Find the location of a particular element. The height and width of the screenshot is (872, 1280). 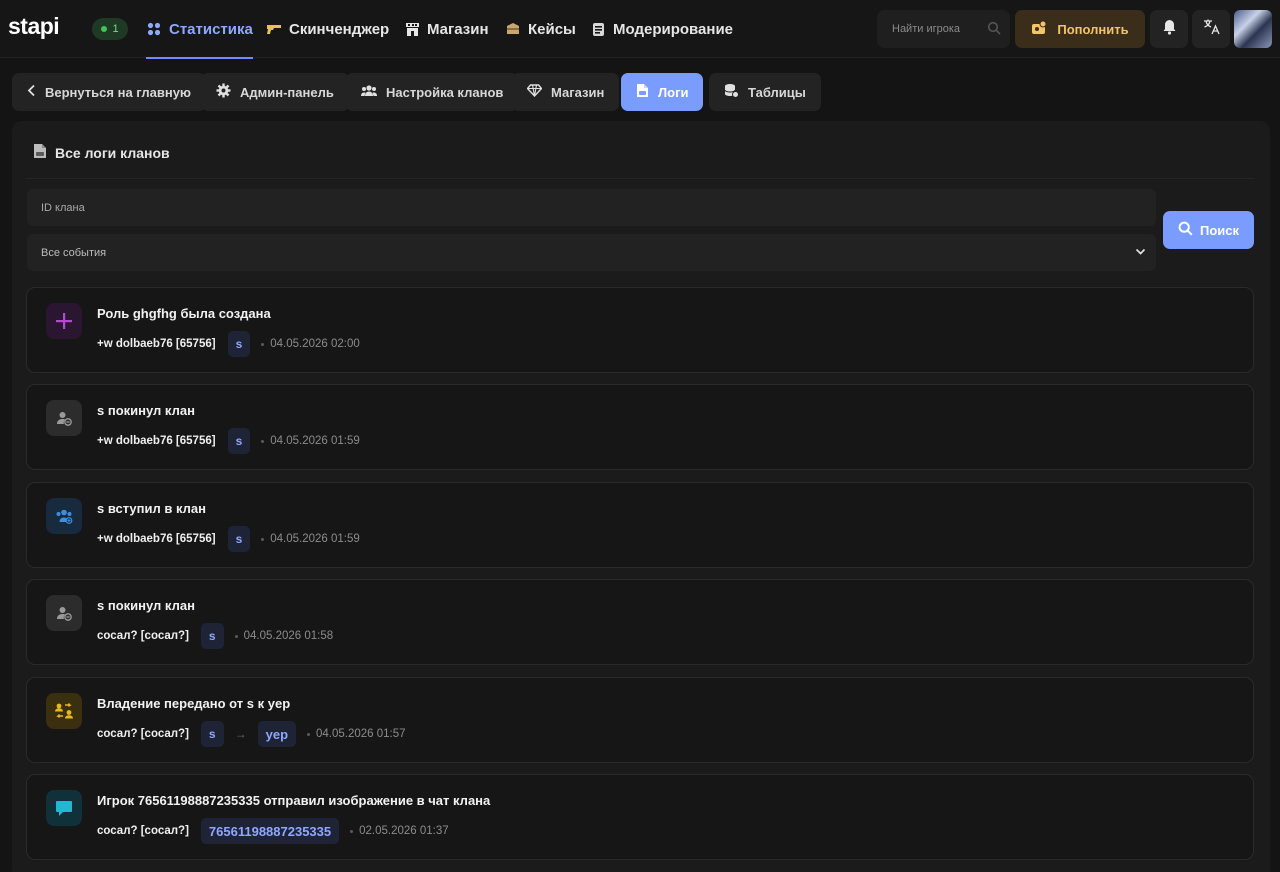

nav-label: Модерирование is located at coordinates (673, 29).